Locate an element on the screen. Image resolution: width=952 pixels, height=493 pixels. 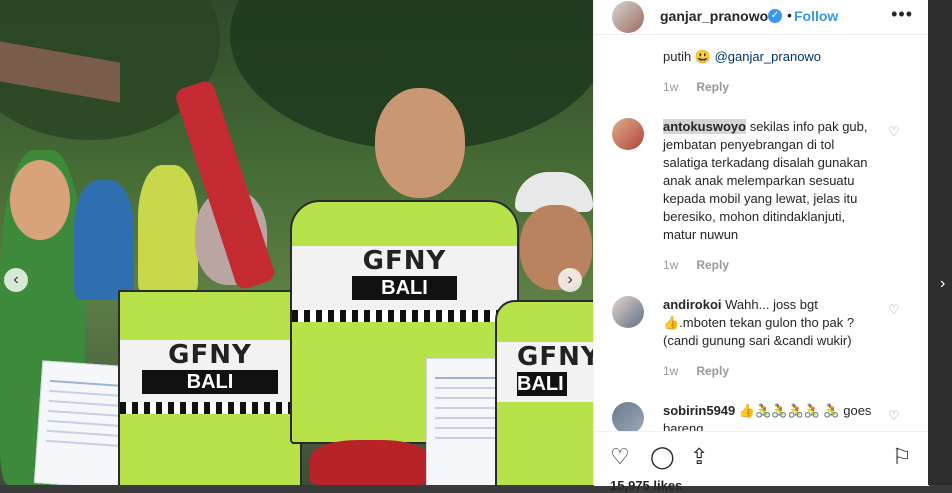
cyclist-bg-blue is located at coordinates (104, 240).